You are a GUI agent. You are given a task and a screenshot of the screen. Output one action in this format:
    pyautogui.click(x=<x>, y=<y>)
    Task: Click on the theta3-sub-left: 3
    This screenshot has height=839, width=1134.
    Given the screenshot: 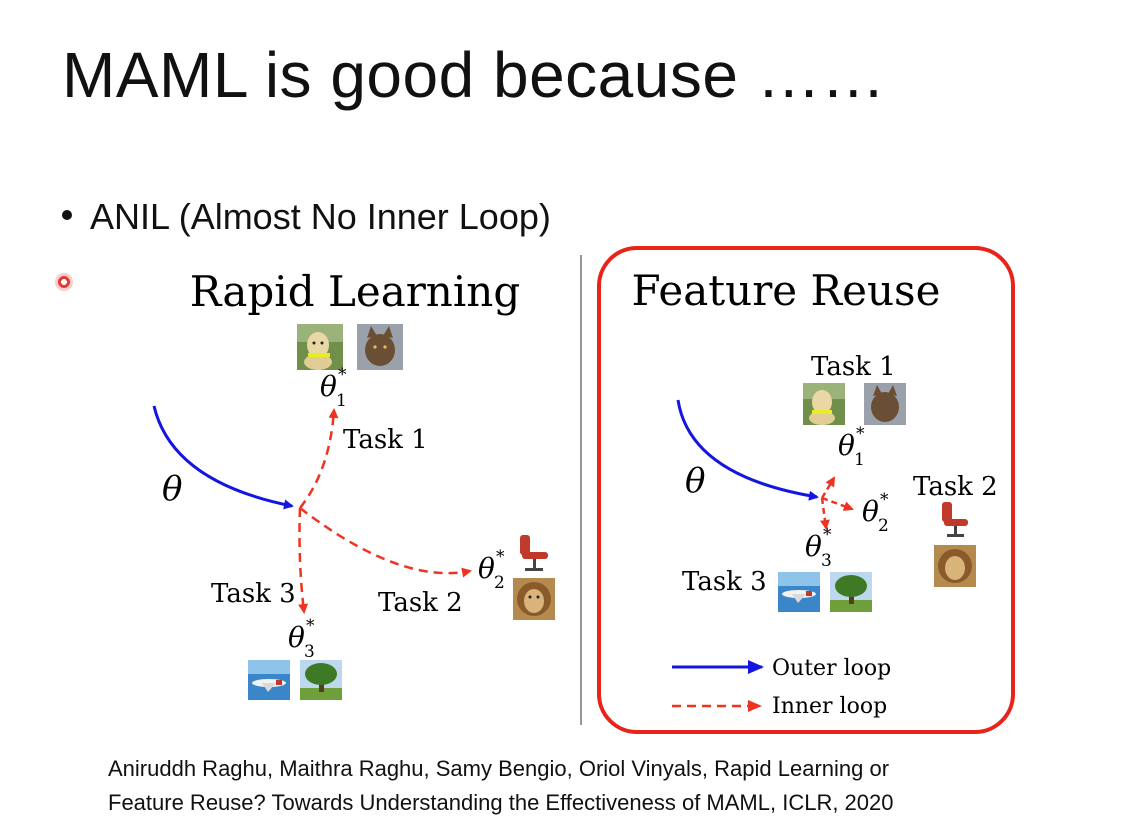 What is the action you would take?
    pyautogui.click(x=309, y=652)
    